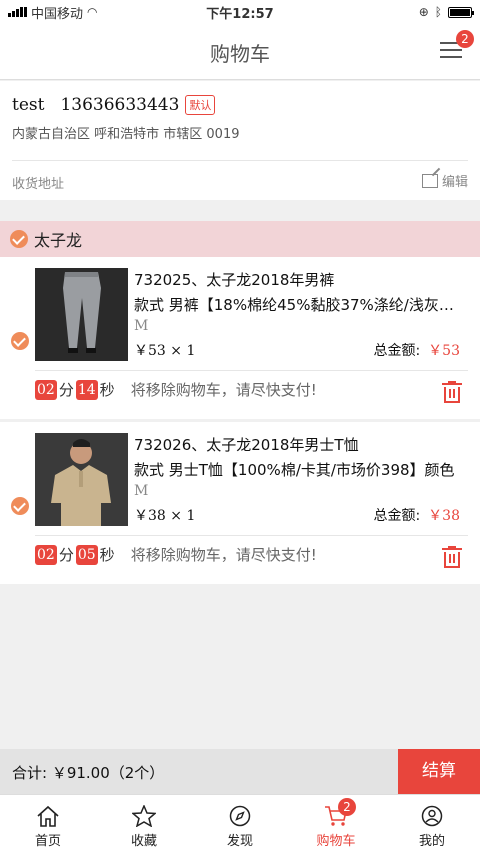  Describe the element at coordinates (240, 816) in the screenshot. I see `compass-icon` at that location.